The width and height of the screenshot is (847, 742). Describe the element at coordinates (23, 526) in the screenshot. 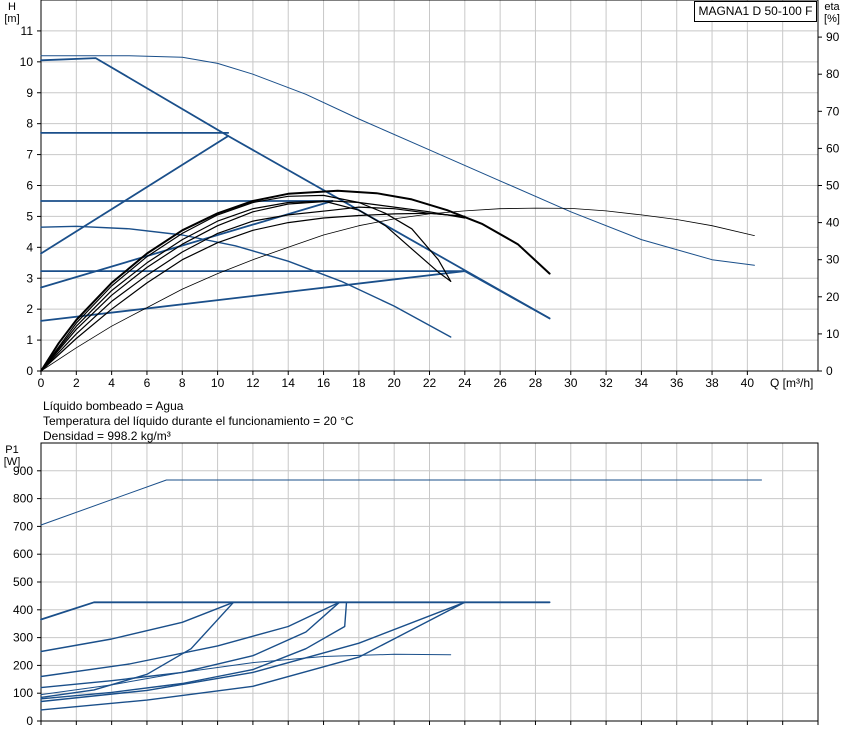

I see `y-tick-label: 700` at that location.